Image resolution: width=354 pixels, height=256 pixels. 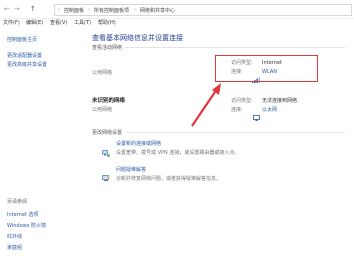 I want to click on network2-type: 公用网络, so click(x=102, y=110).